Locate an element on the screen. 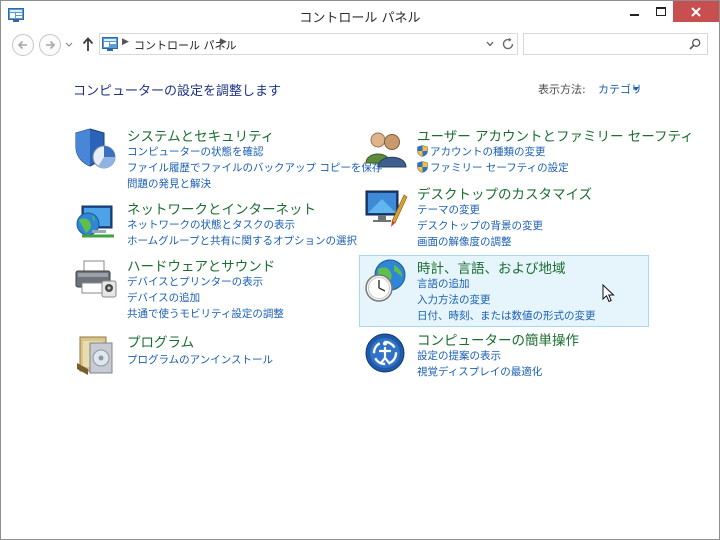  page-heading: コンピューターの設定を調整します is located at coordinates (177, 91).